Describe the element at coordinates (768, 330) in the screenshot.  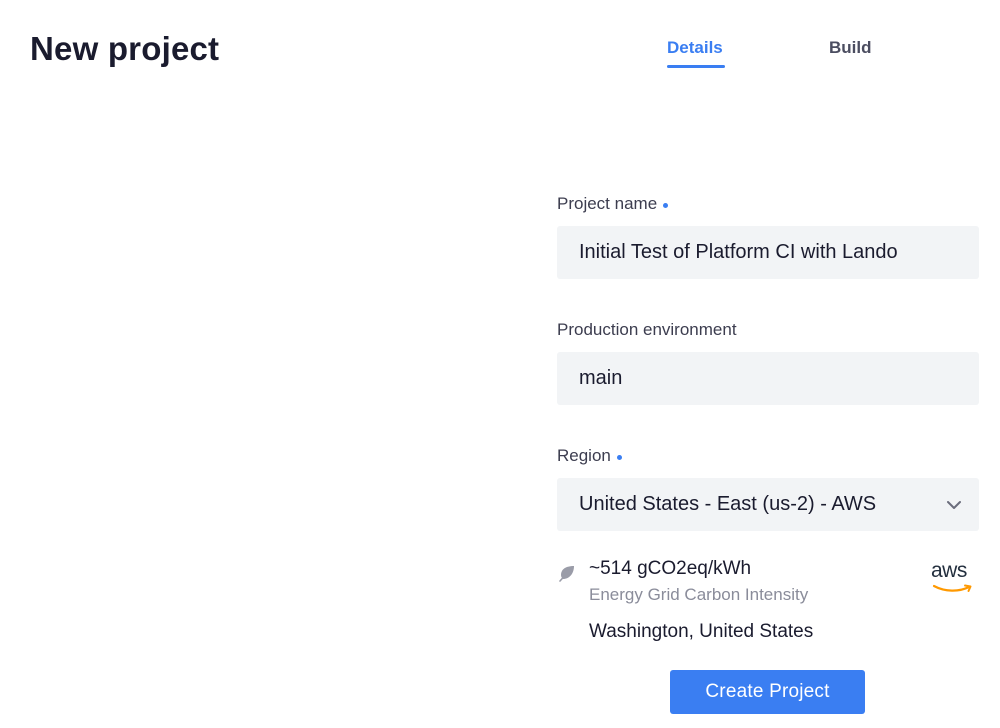
I see `production-environment-label: Production environment` at that location.